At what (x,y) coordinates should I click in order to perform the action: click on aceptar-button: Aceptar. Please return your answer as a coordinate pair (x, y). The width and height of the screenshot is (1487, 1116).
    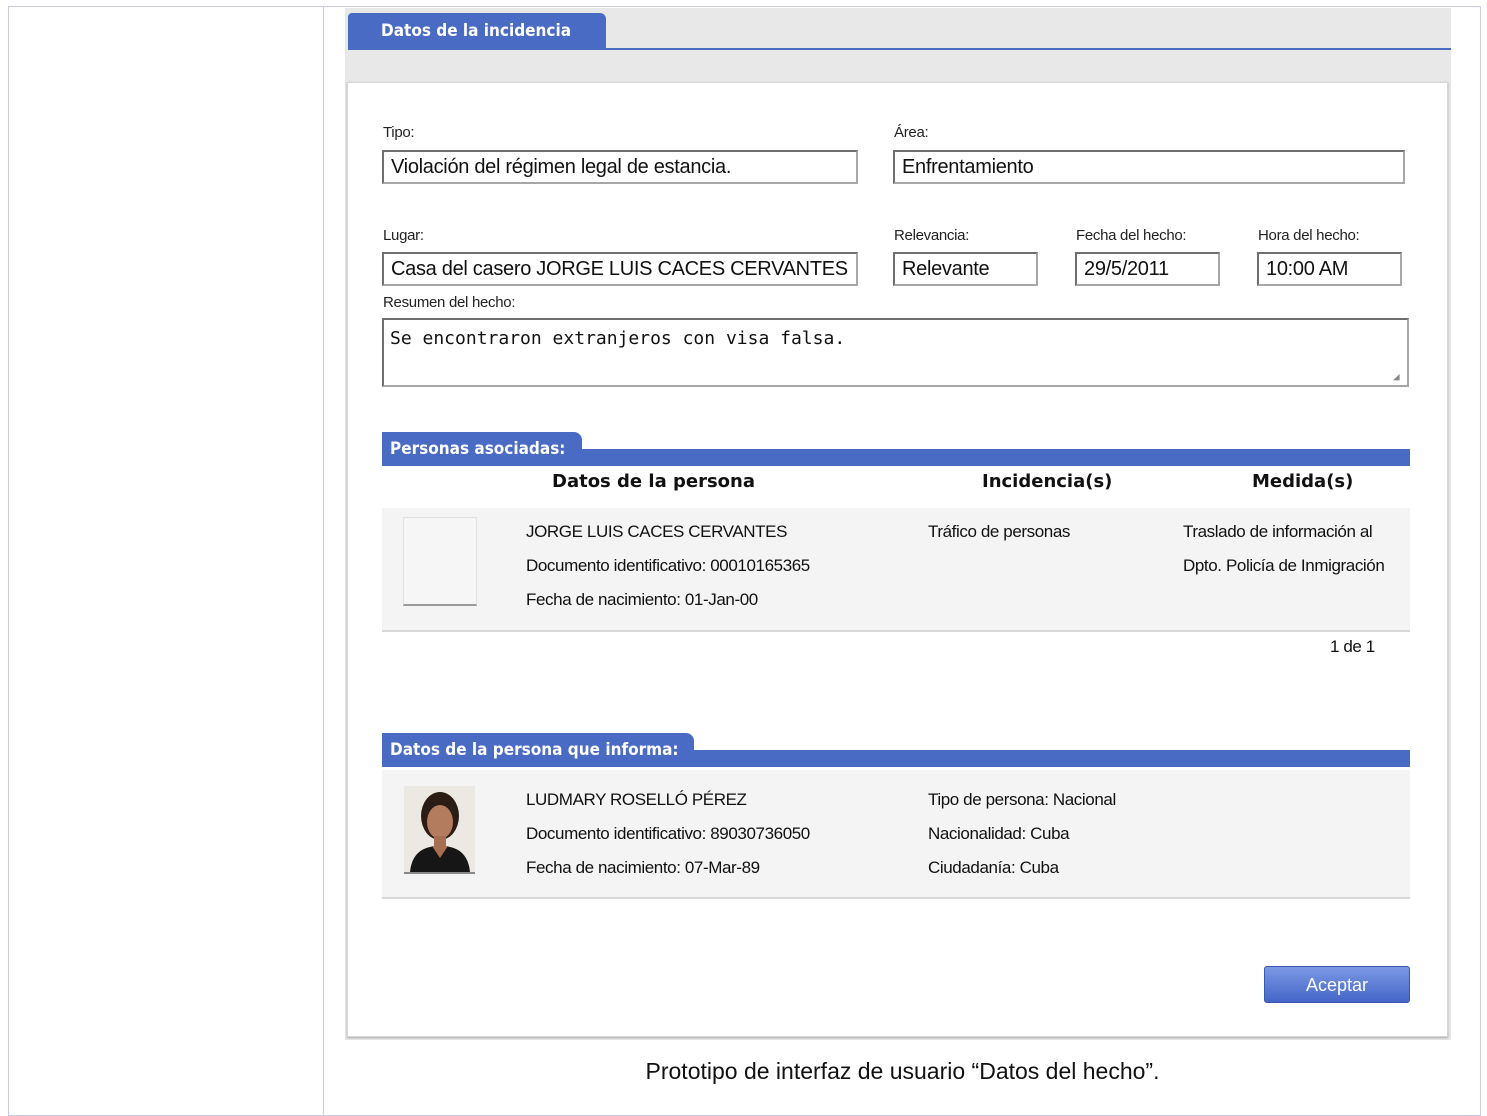
    Looking at the image, I should click on (1337, 984).